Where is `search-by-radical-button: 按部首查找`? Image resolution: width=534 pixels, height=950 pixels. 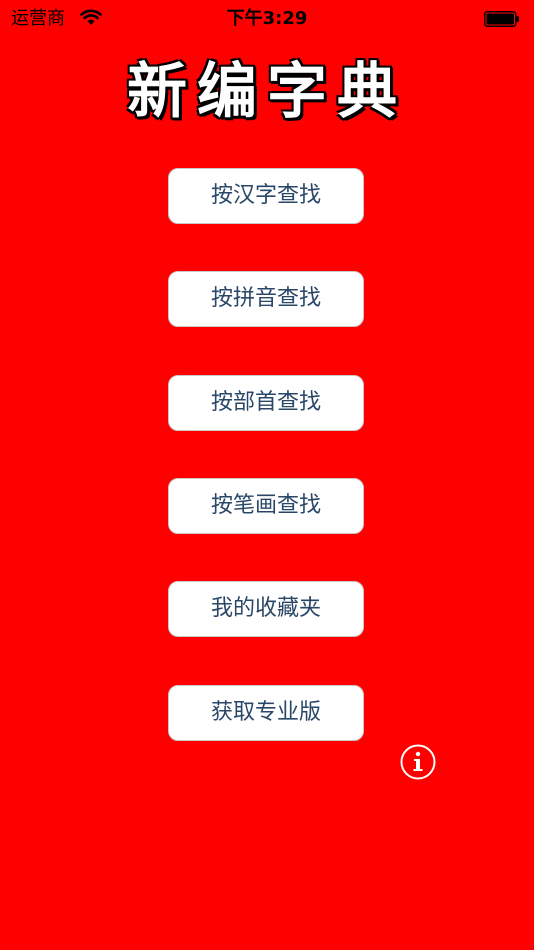
search-by-radical-button: 按部首查找 is located at coordinates (266, 403).